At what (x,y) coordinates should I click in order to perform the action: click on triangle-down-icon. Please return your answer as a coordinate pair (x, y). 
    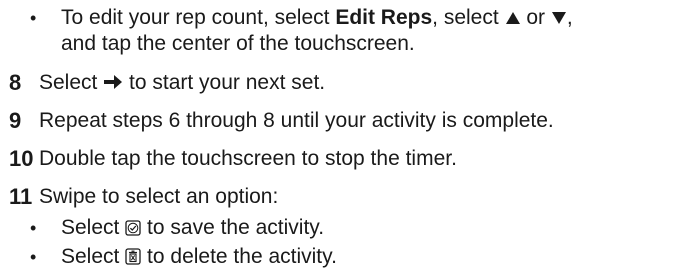
    Looking at the image, I should click on (559, 20).